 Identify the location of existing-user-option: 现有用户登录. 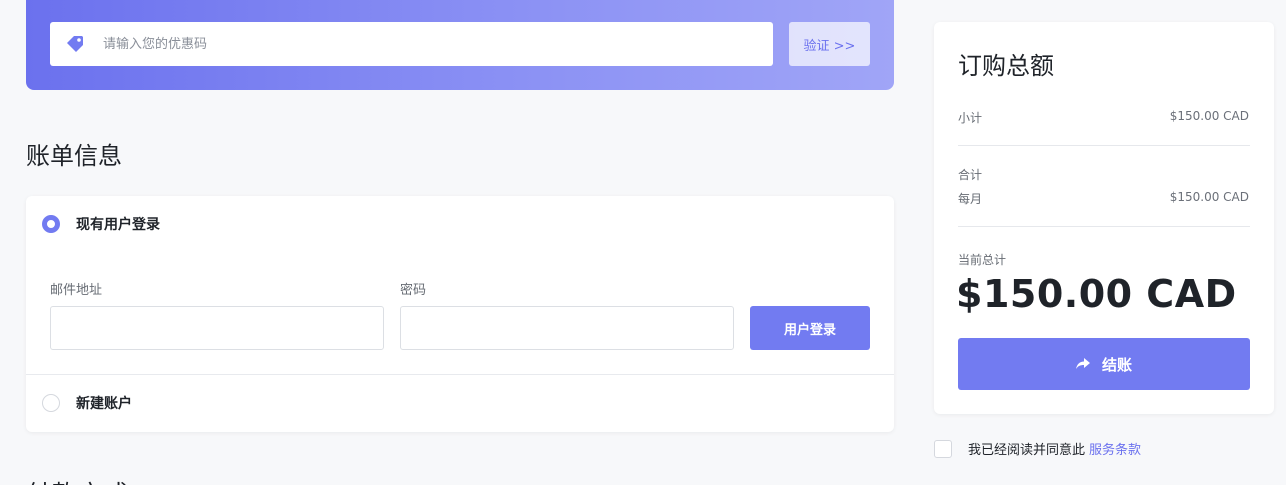
(101, 224).